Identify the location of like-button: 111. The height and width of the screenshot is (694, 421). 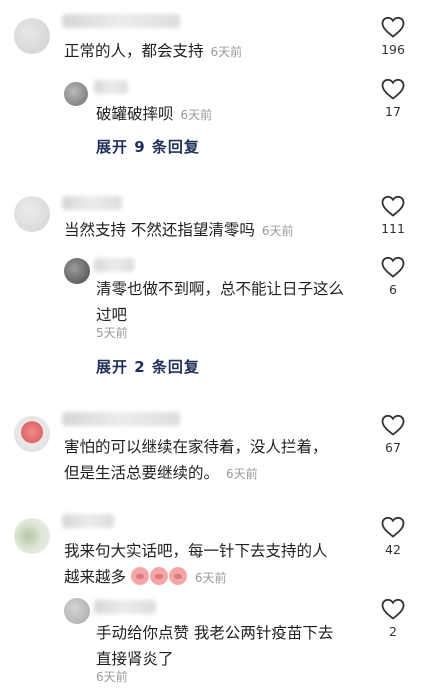
(393, 215).